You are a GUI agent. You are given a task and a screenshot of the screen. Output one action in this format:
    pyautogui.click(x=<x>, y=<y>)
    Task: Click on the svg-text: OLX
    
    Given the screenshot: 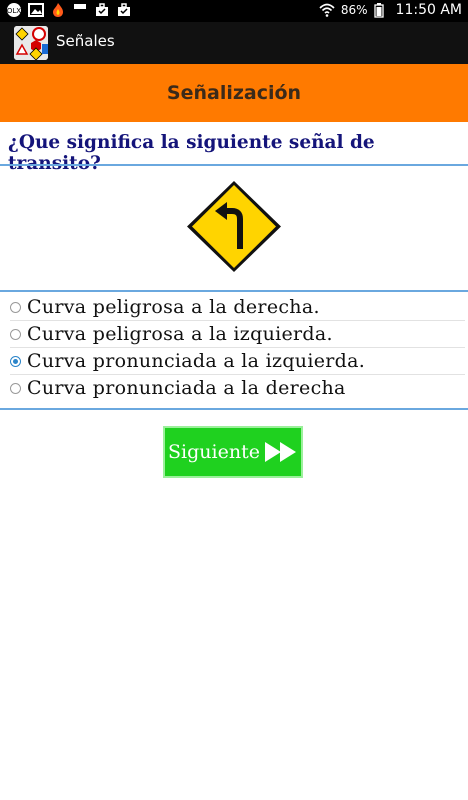 What is the action you would take?
    pyautogui.click(x=14, y=11)
    